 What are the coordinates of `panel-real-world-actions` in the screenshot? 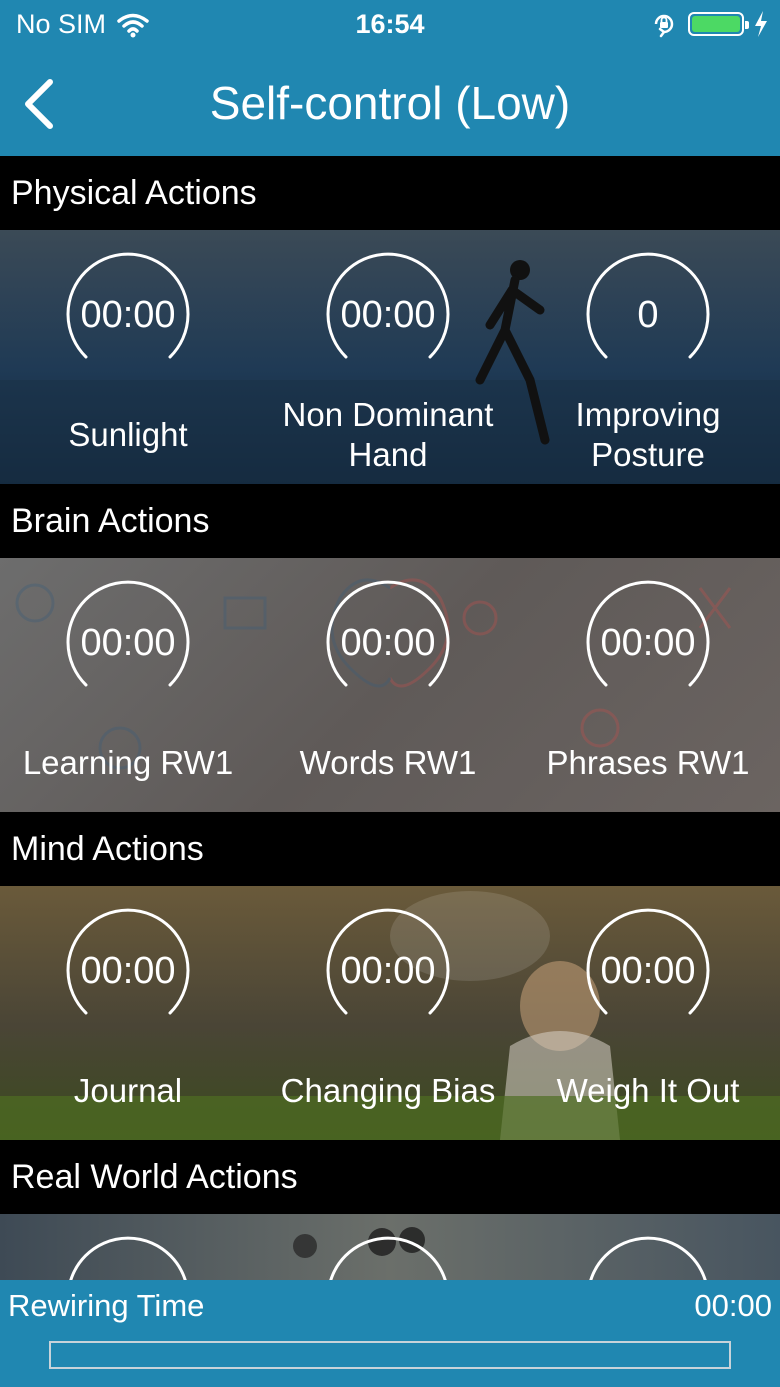 It's located at (390, 1247).